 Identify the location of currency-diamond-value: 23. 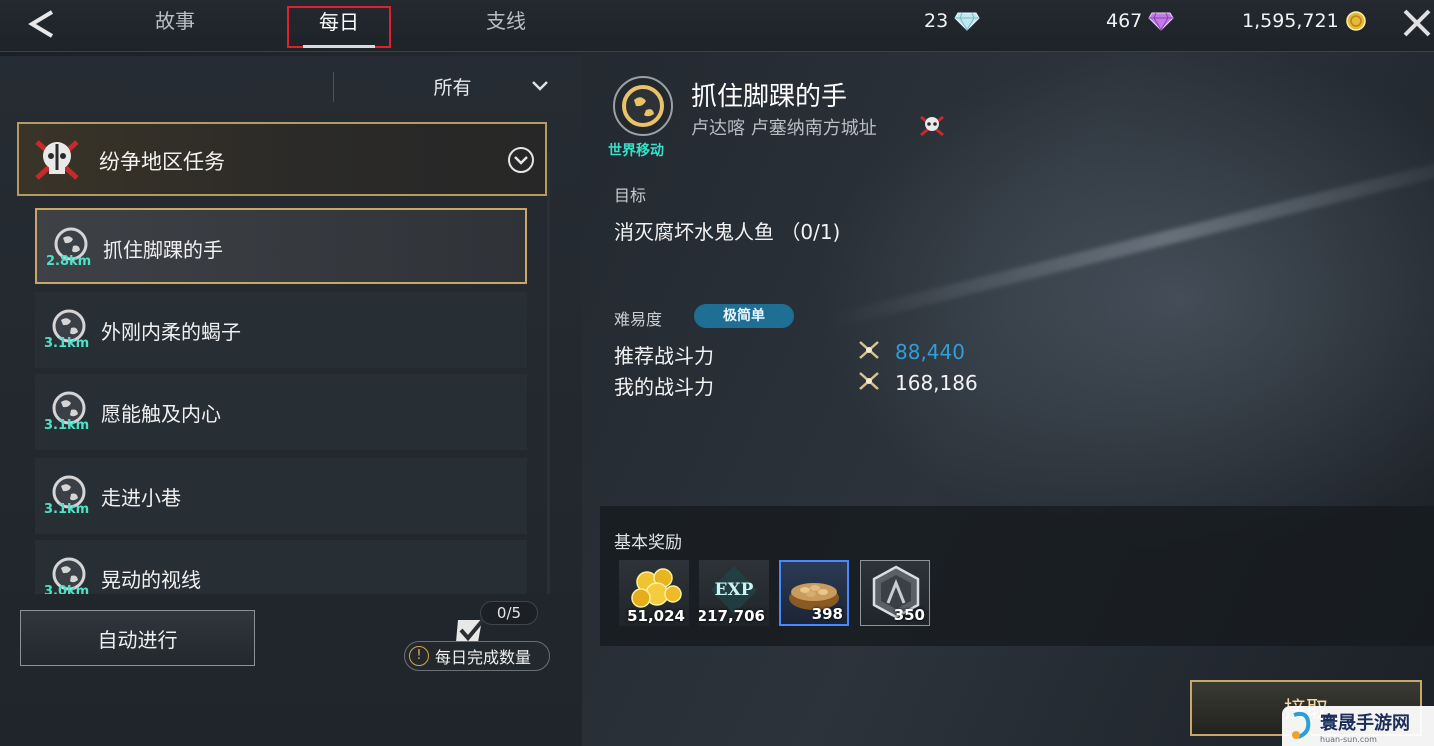
(936, 21).